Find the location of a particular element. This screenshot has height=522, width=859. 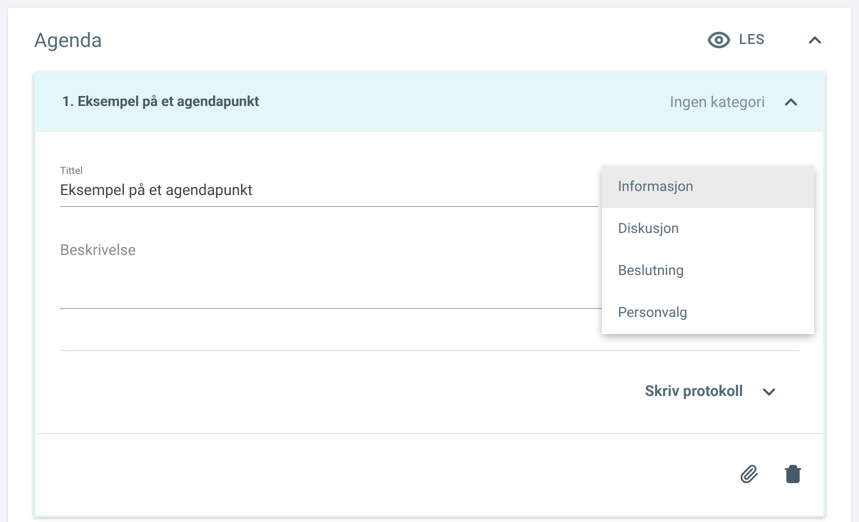

panel-title: Agenda is located at coordinates (69, 40).